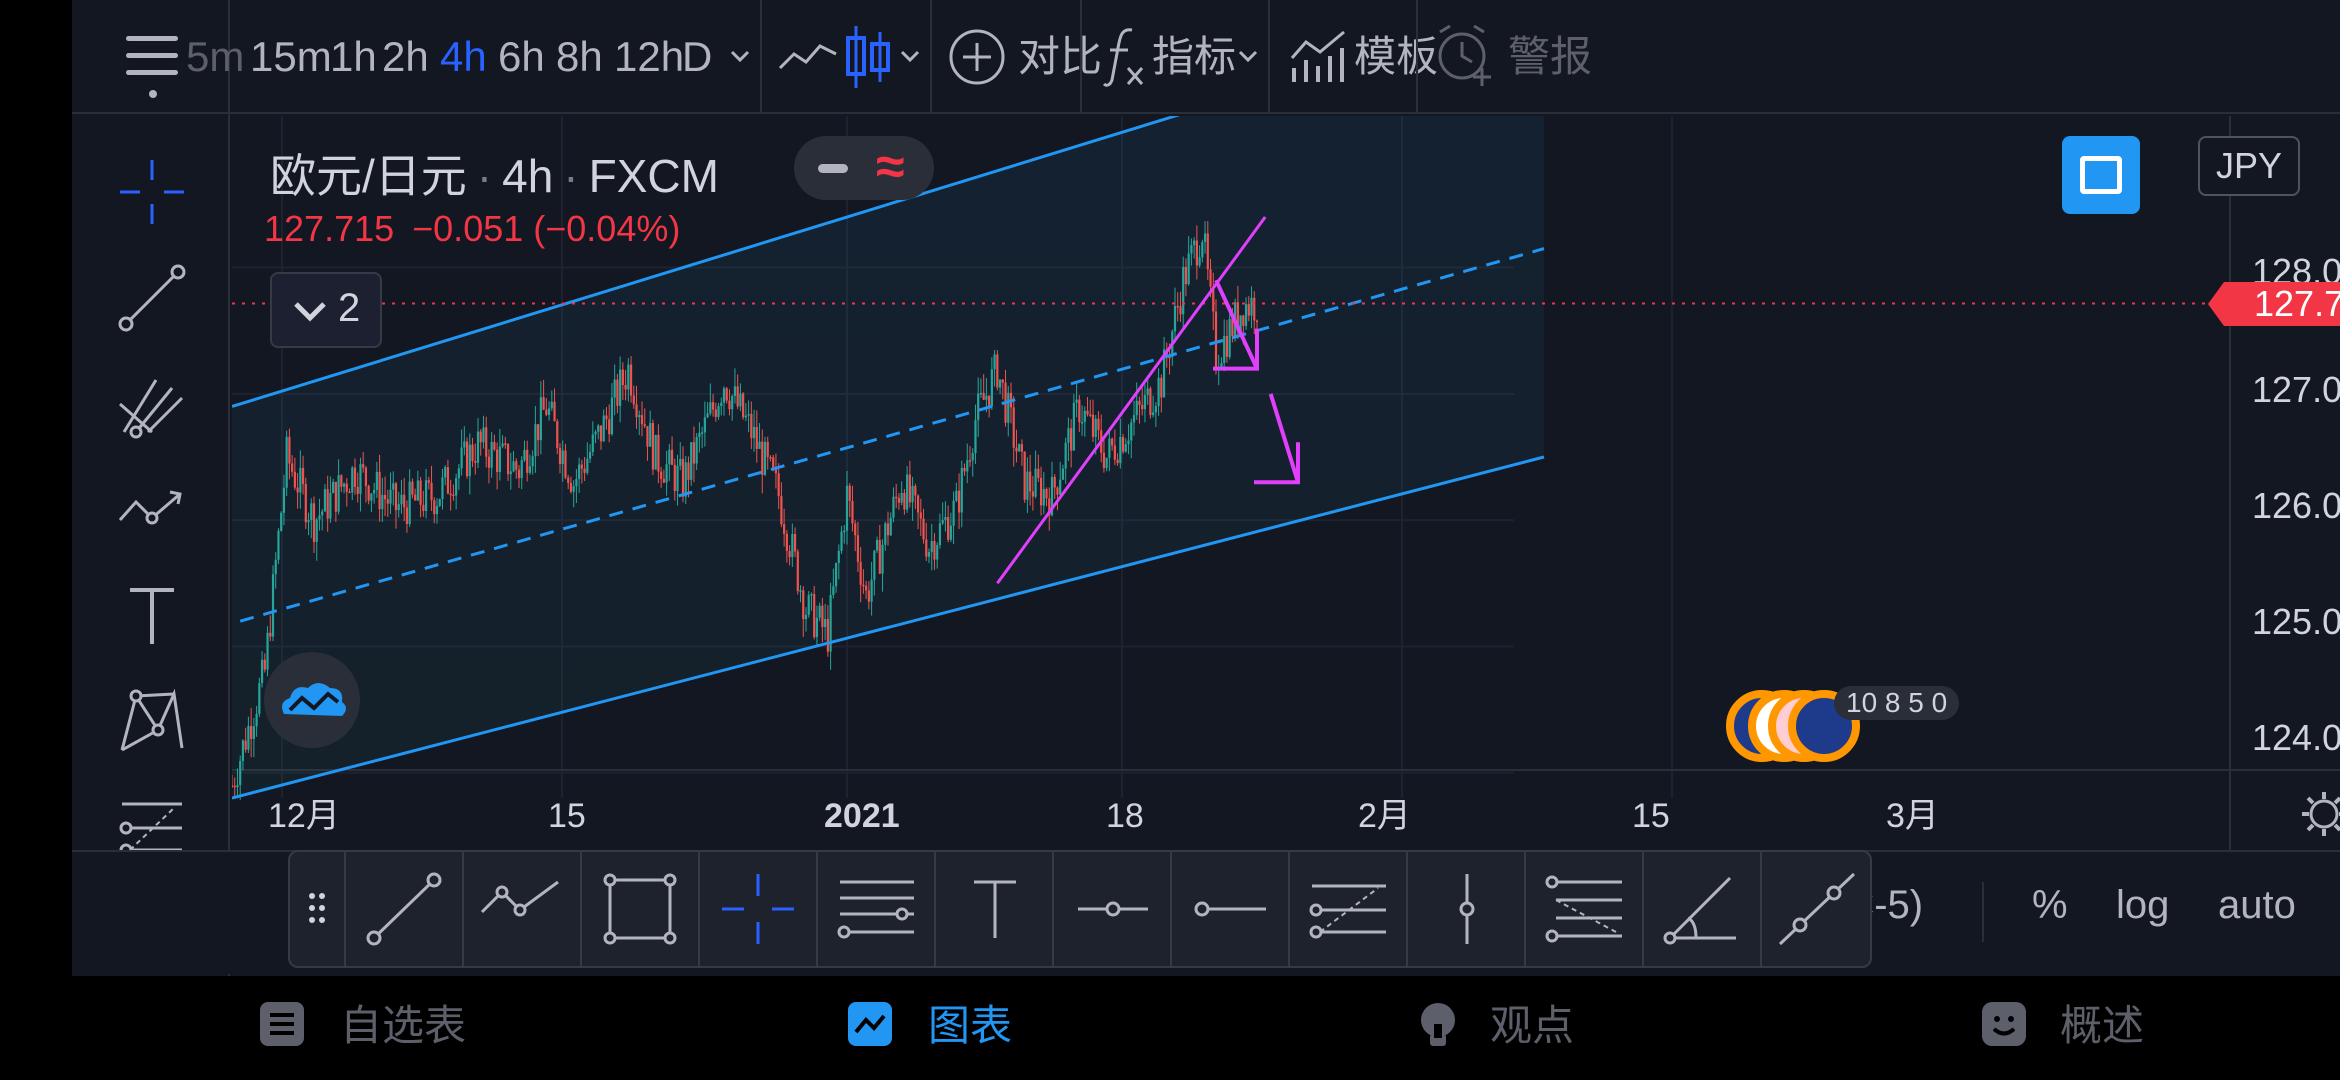  What do you see at coordinates (639, 909) in the screenshot?
I see `draw-rectangle` at bounding box center [639, 909].